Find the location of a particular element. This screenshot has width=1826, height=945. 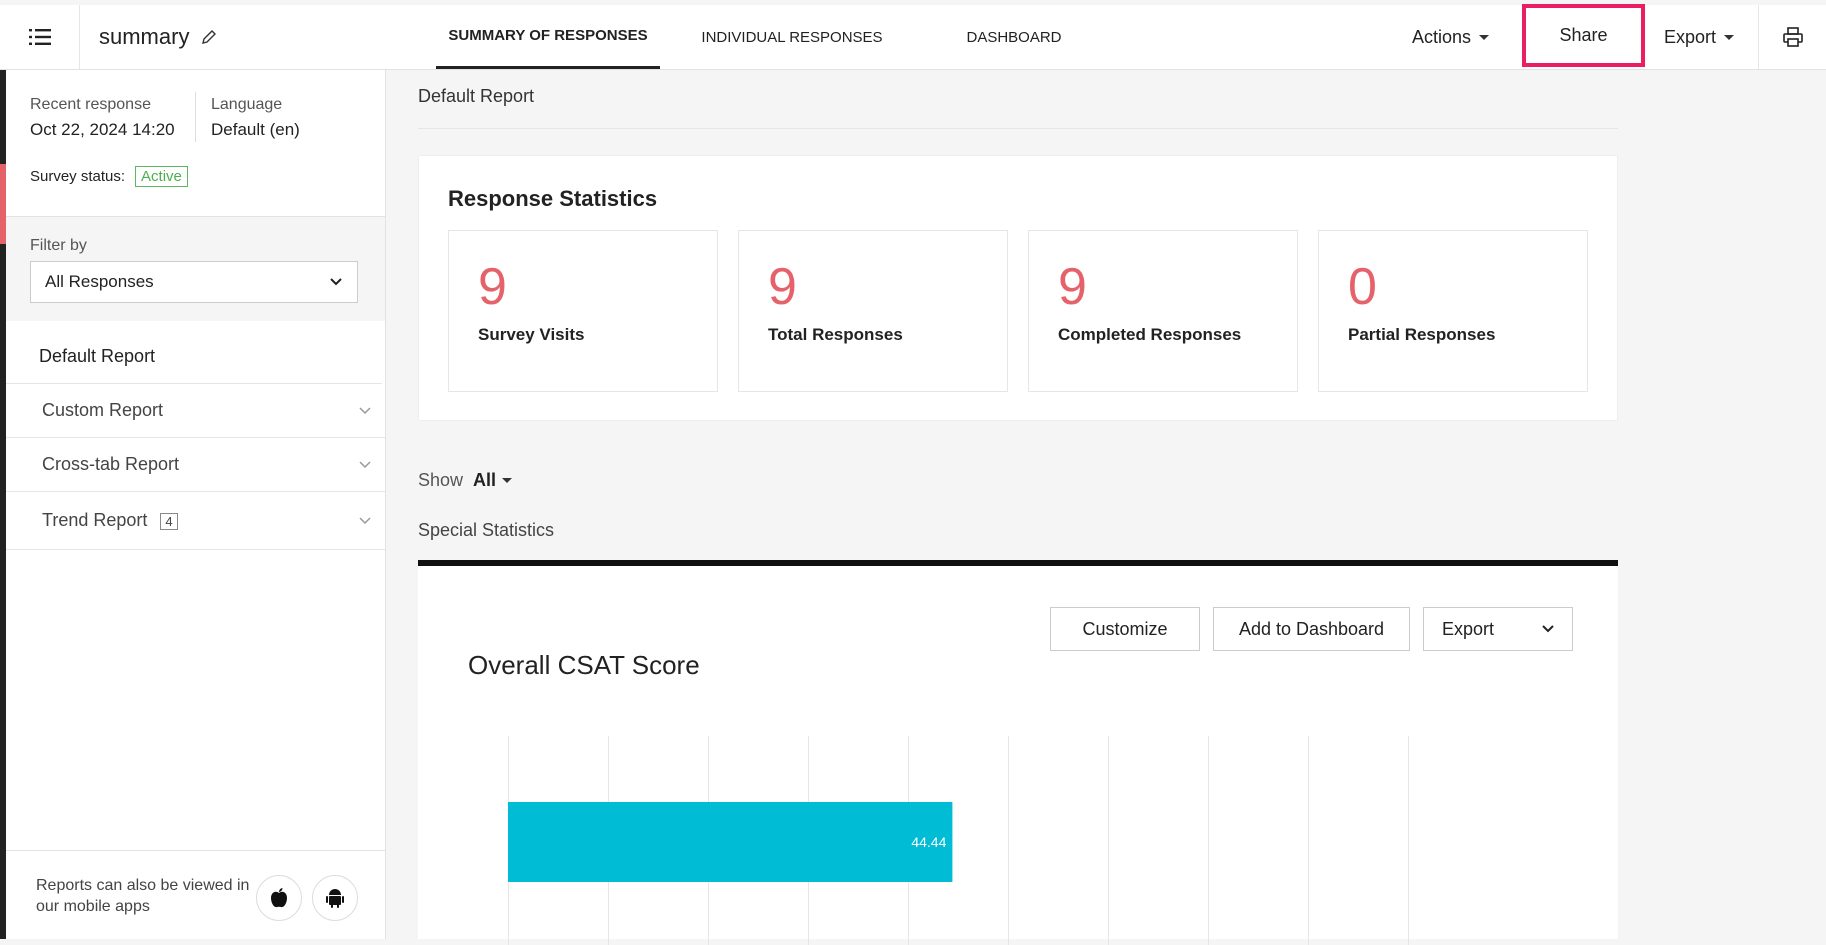

survey-status-label: Survey status: is located at coordinates (78, 176).